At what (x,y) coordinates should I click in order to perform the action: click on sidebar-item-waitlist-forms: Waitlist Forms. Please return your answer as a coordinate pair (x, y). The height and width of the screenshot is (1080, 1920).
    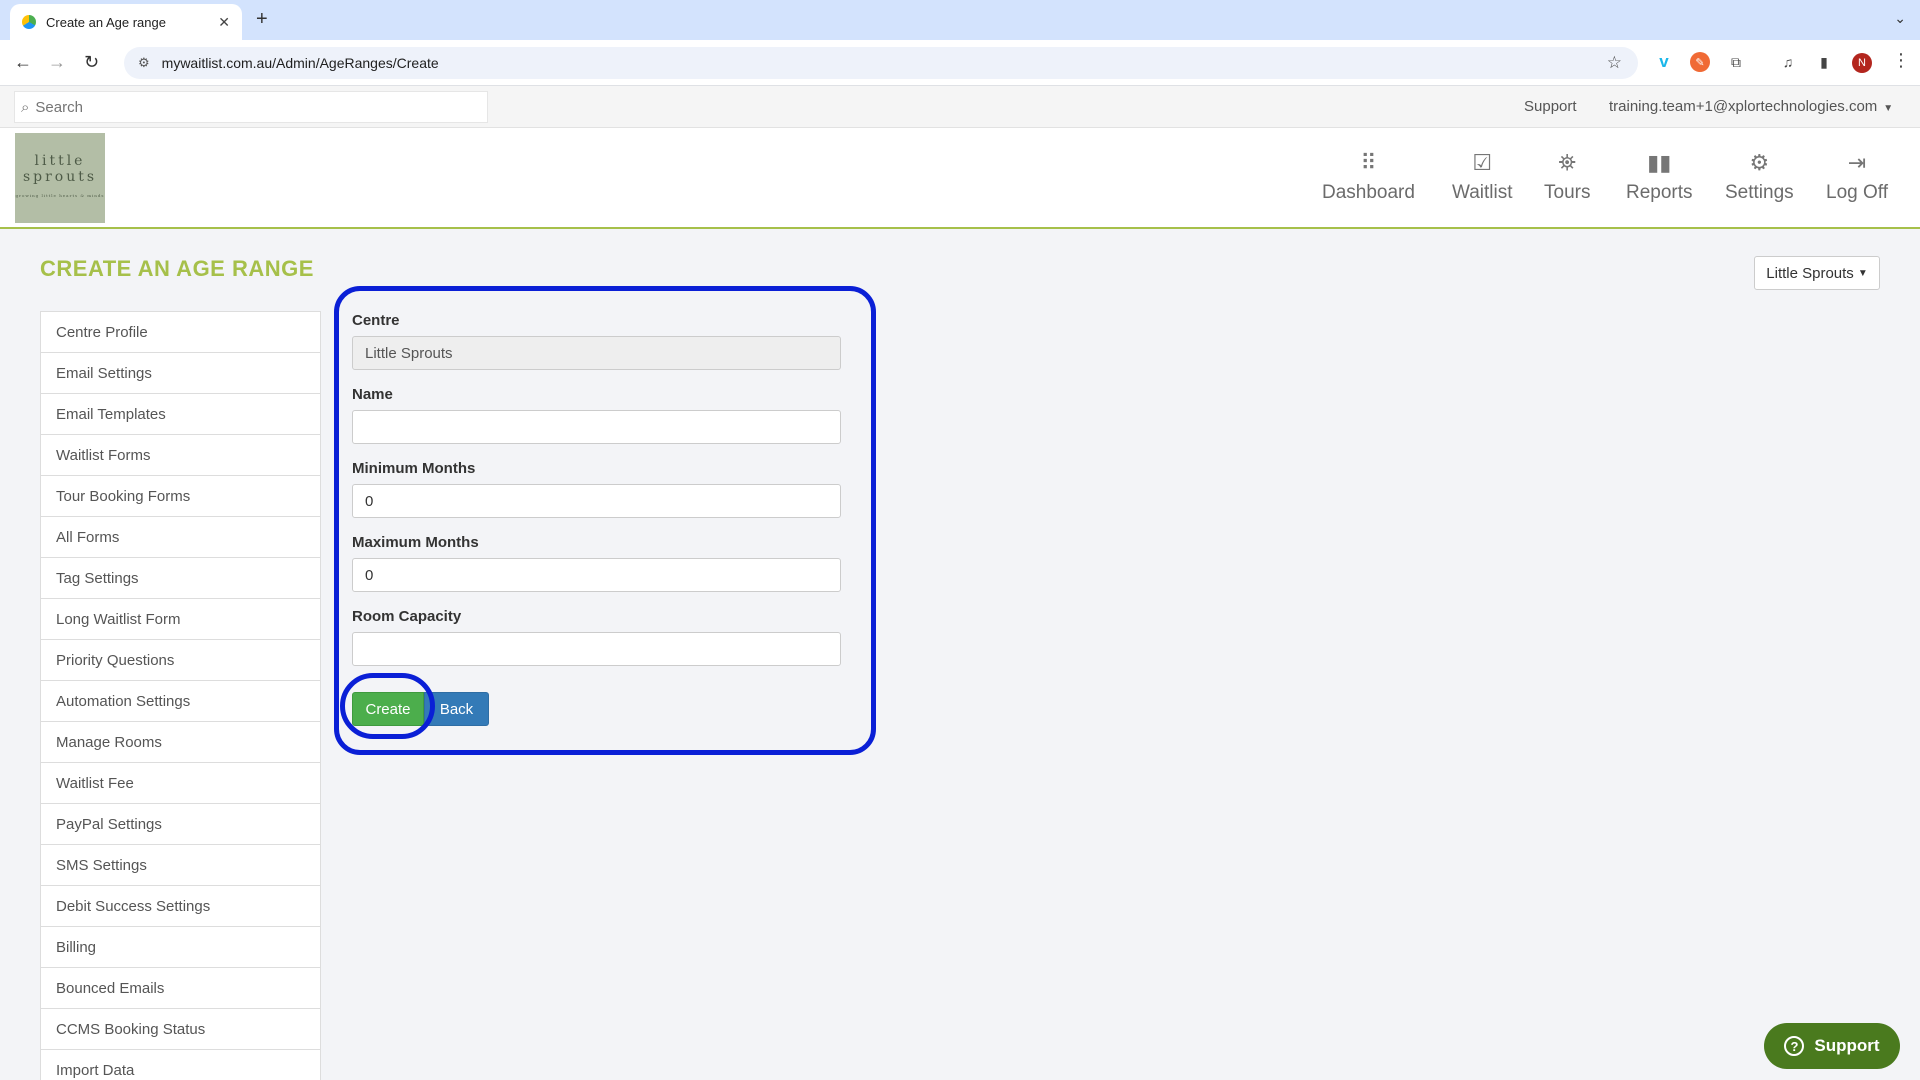
    Looking at the image, I should click on (180, 455).